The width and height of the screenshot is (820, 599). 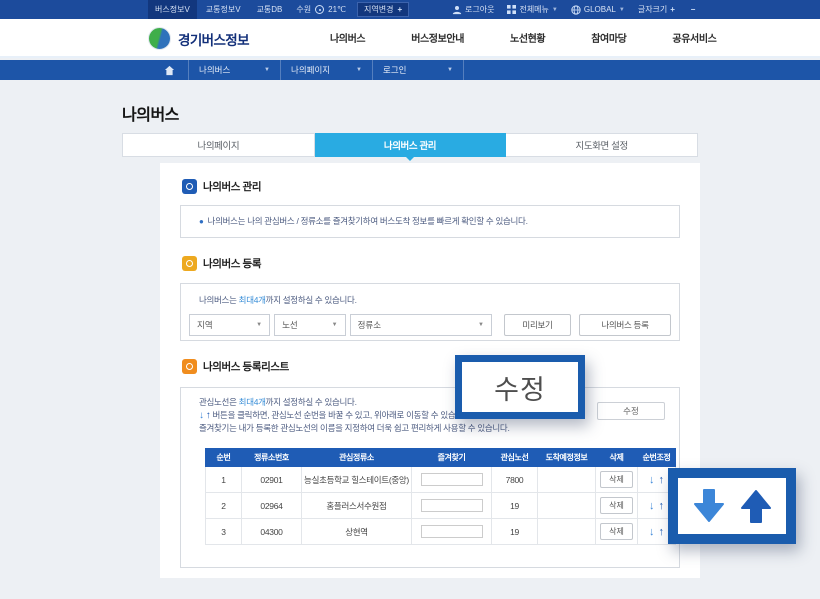 I want to click on col-delete: 삭제, so click(x=616, y=457).